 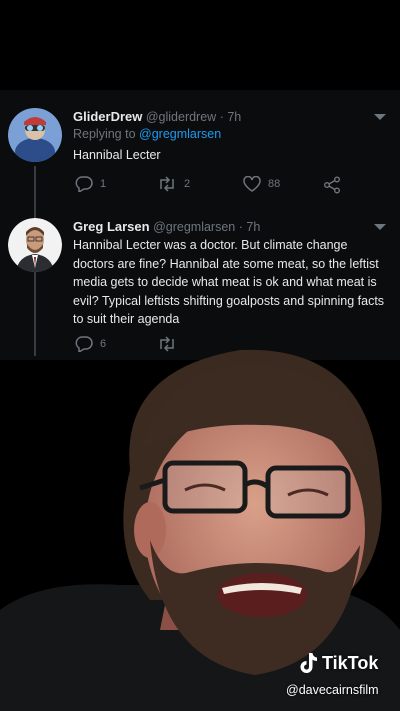 What do you see at coordinates (167, 184) in the screenshot?
I see `retweet-icon` at bounding box center [167, 184].